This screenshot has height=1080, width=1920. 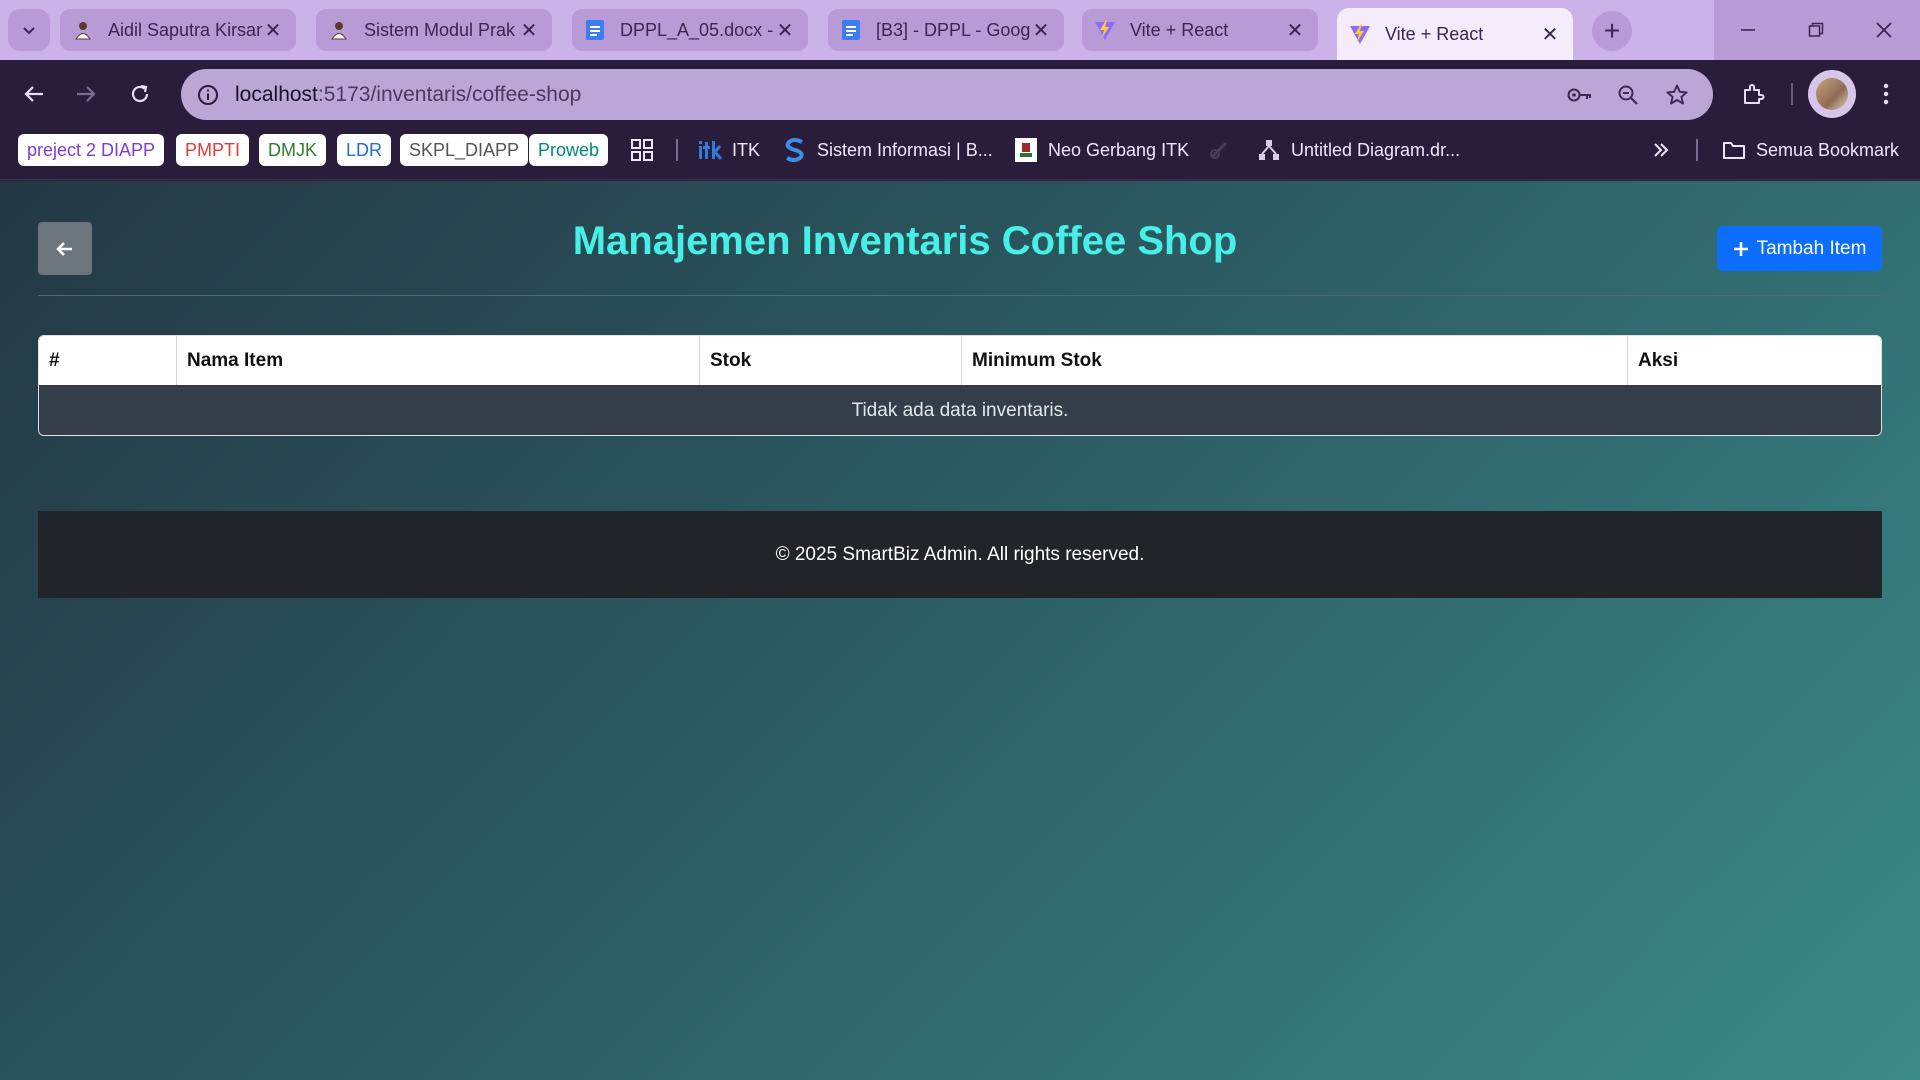 What do you see at coordinates (831, 360) in the screenshot?
I see `column-header-stock: Stok` at bounding box center [831, 360].